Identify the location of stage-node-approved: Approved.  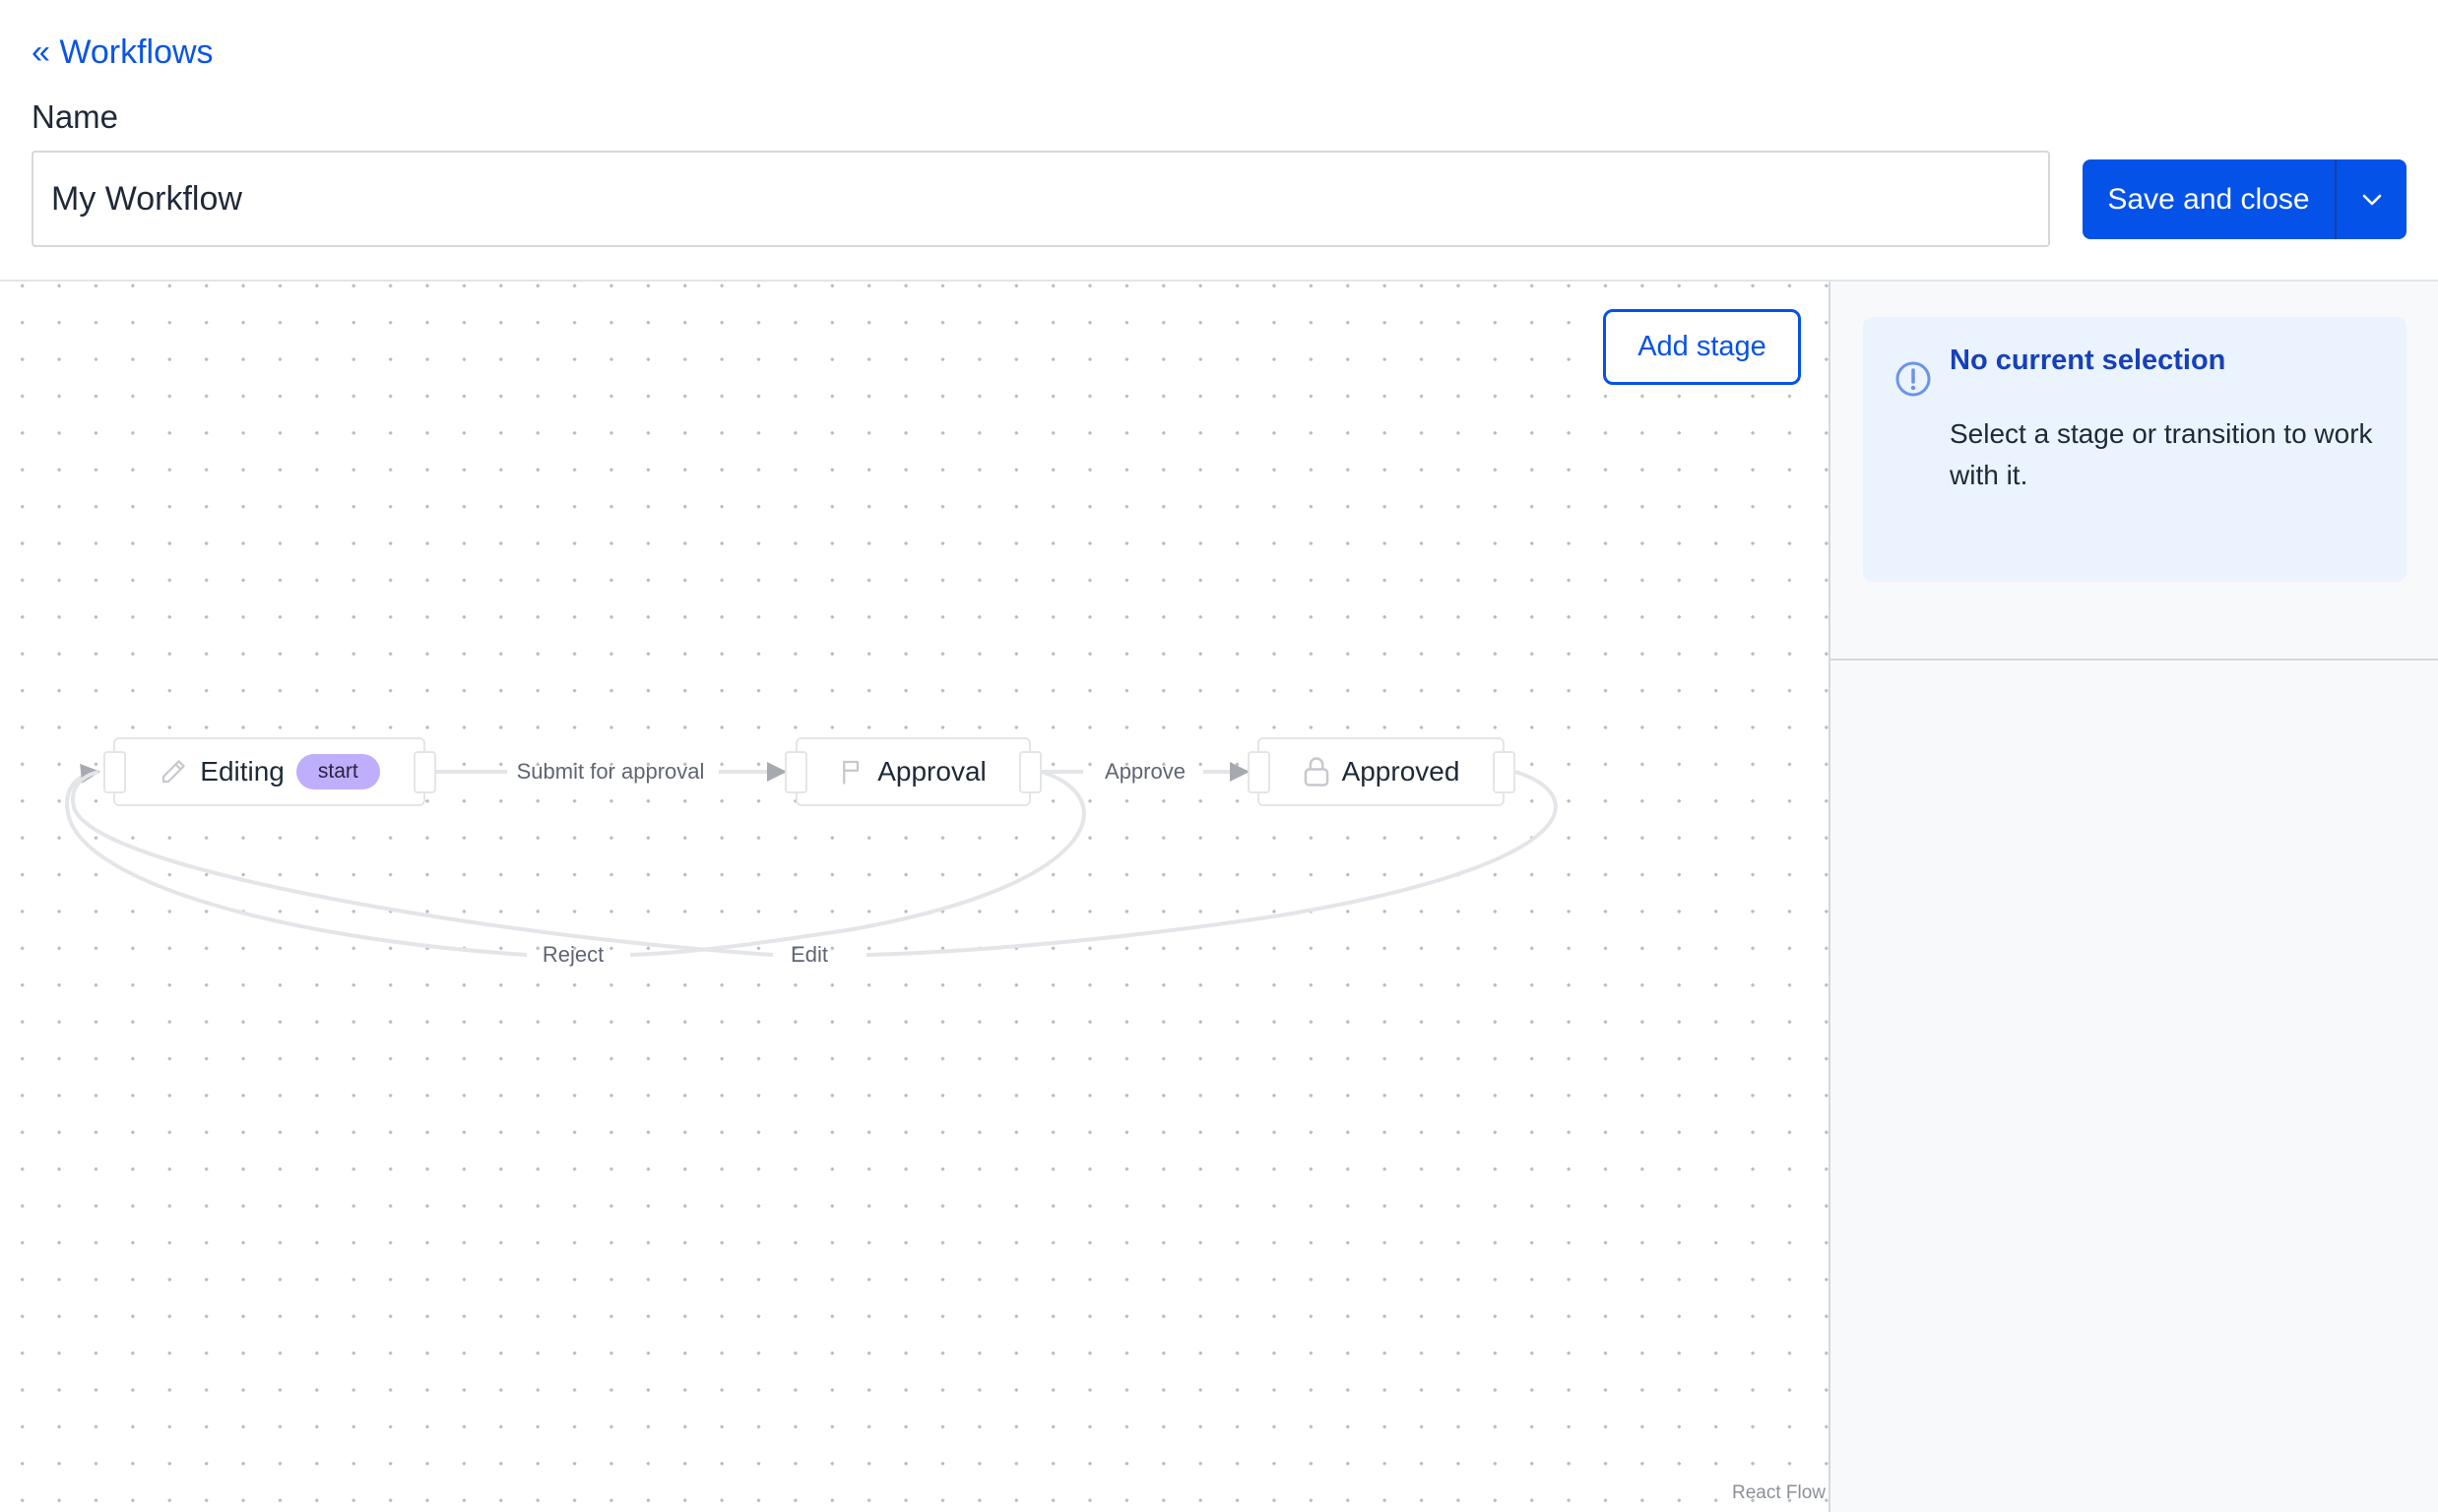
(1381, 771).